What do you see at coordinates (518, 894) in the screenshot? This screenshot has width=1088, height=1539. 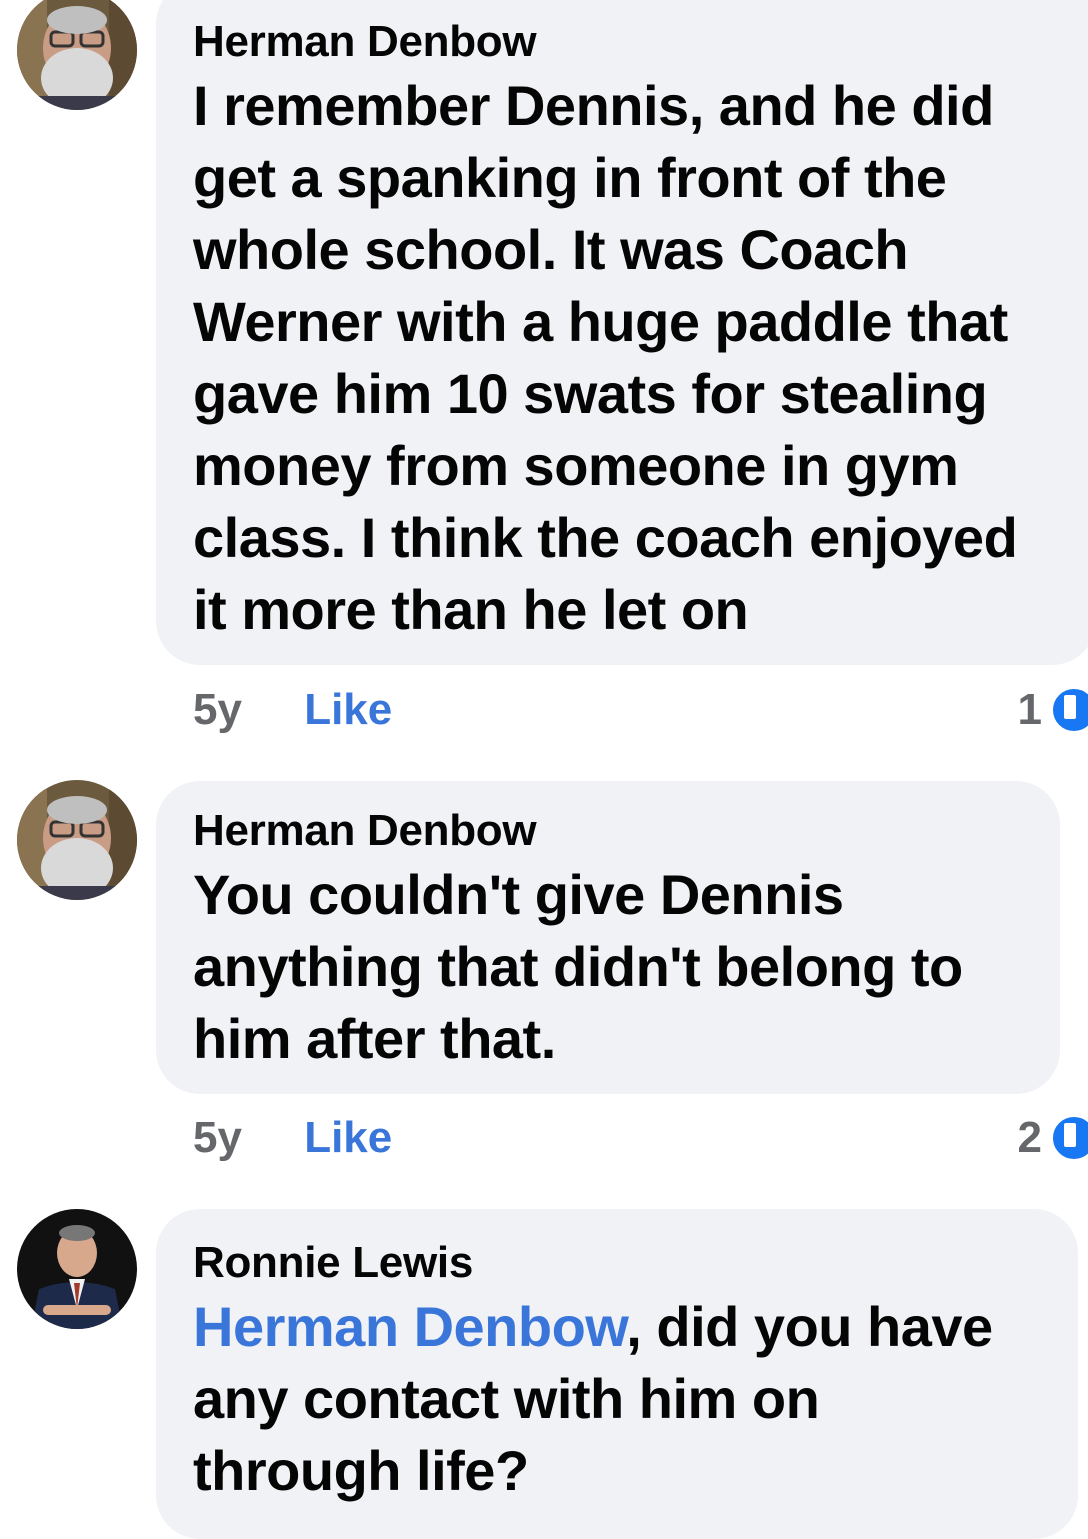 I see `comment-line: You couldn't give Dennis` at bounding box center [518, 894].